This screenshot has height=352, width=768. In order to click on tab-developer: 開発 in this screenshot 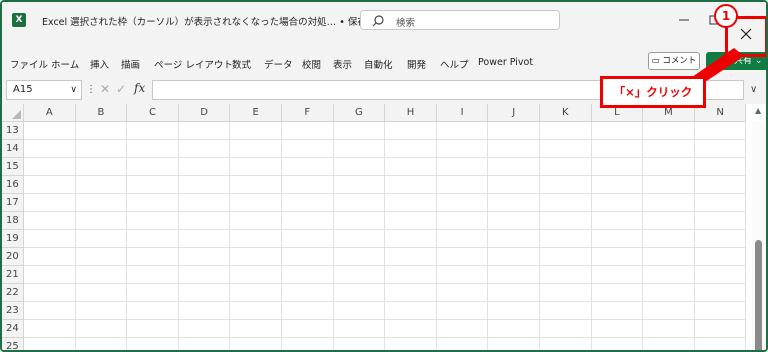, I will do `click(416, 64)`.